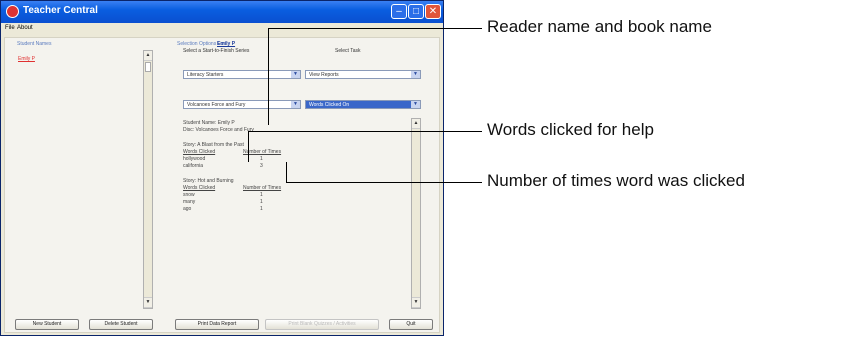 This screenshot has height=339, width=850. Describe the element at coordinates (213, 145) in the screenshot. I see `story-title: Story: A Blast from the Past` at that location.